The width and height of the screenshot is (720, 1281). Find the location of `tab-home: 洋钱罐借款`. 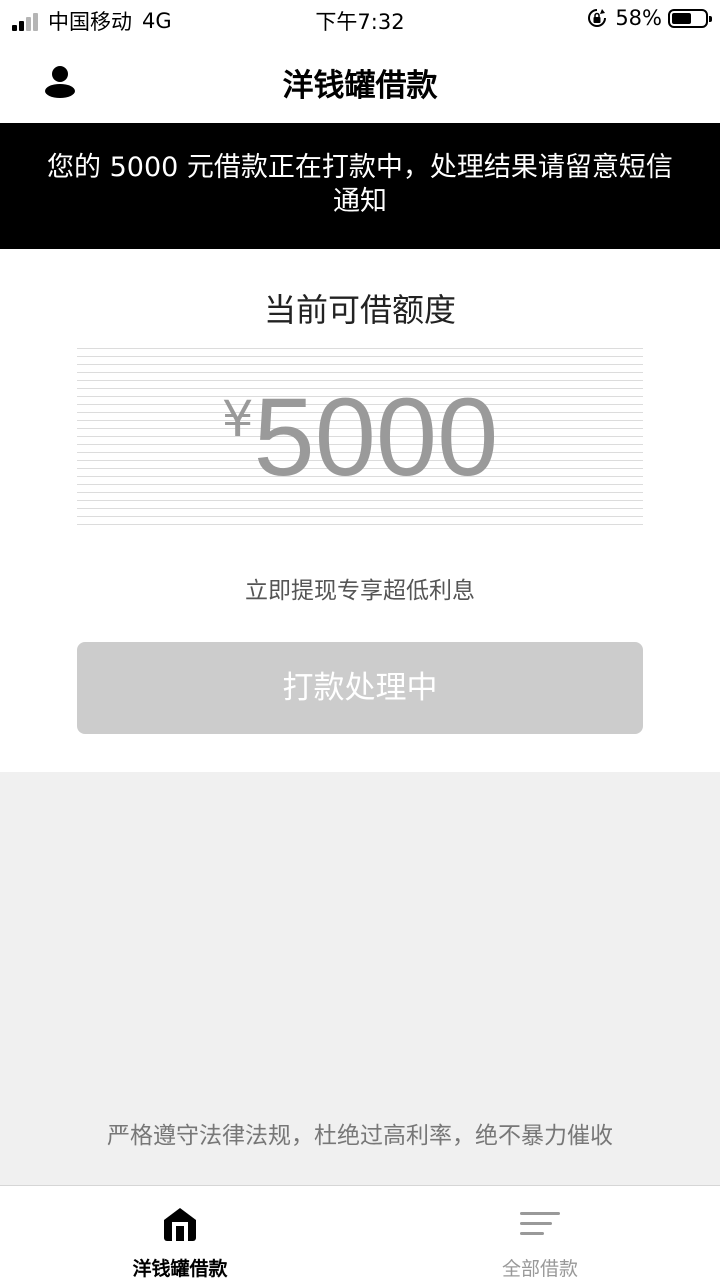

tab-home: 洋钱罐借款 is located at coordinates (180, 1233).